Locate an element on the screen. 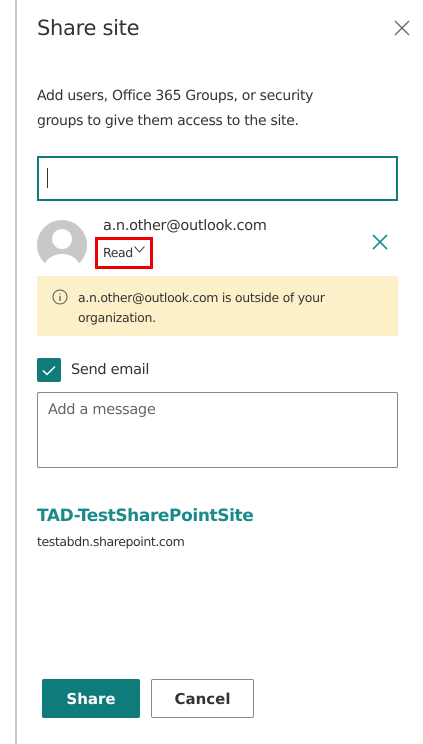 The height and width of the screenshot is (744, 423). share-button: Share is located at coordinates (91, 698).